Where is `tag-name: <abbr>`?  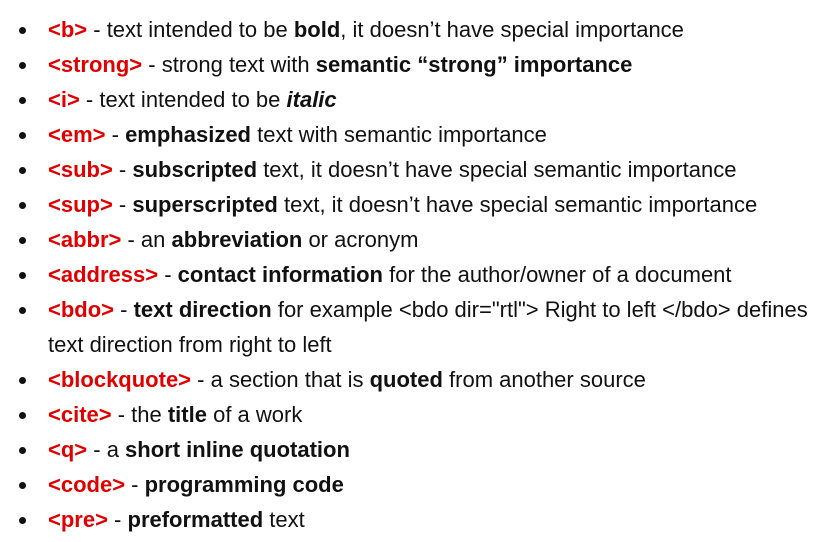 tag-name: <abbr> is located at coordinates (85, 239).